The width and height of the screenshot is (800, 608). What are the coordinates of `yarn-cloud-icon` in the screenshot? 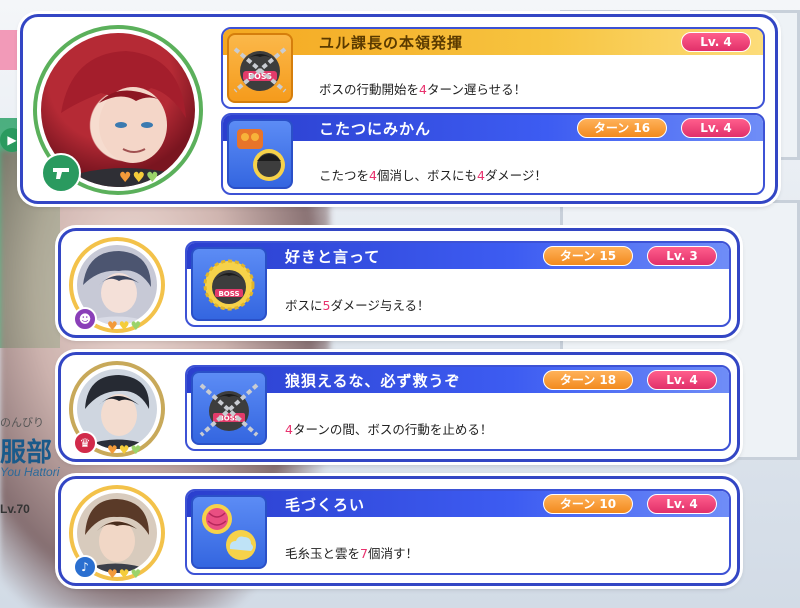 It's located at (229, 532).